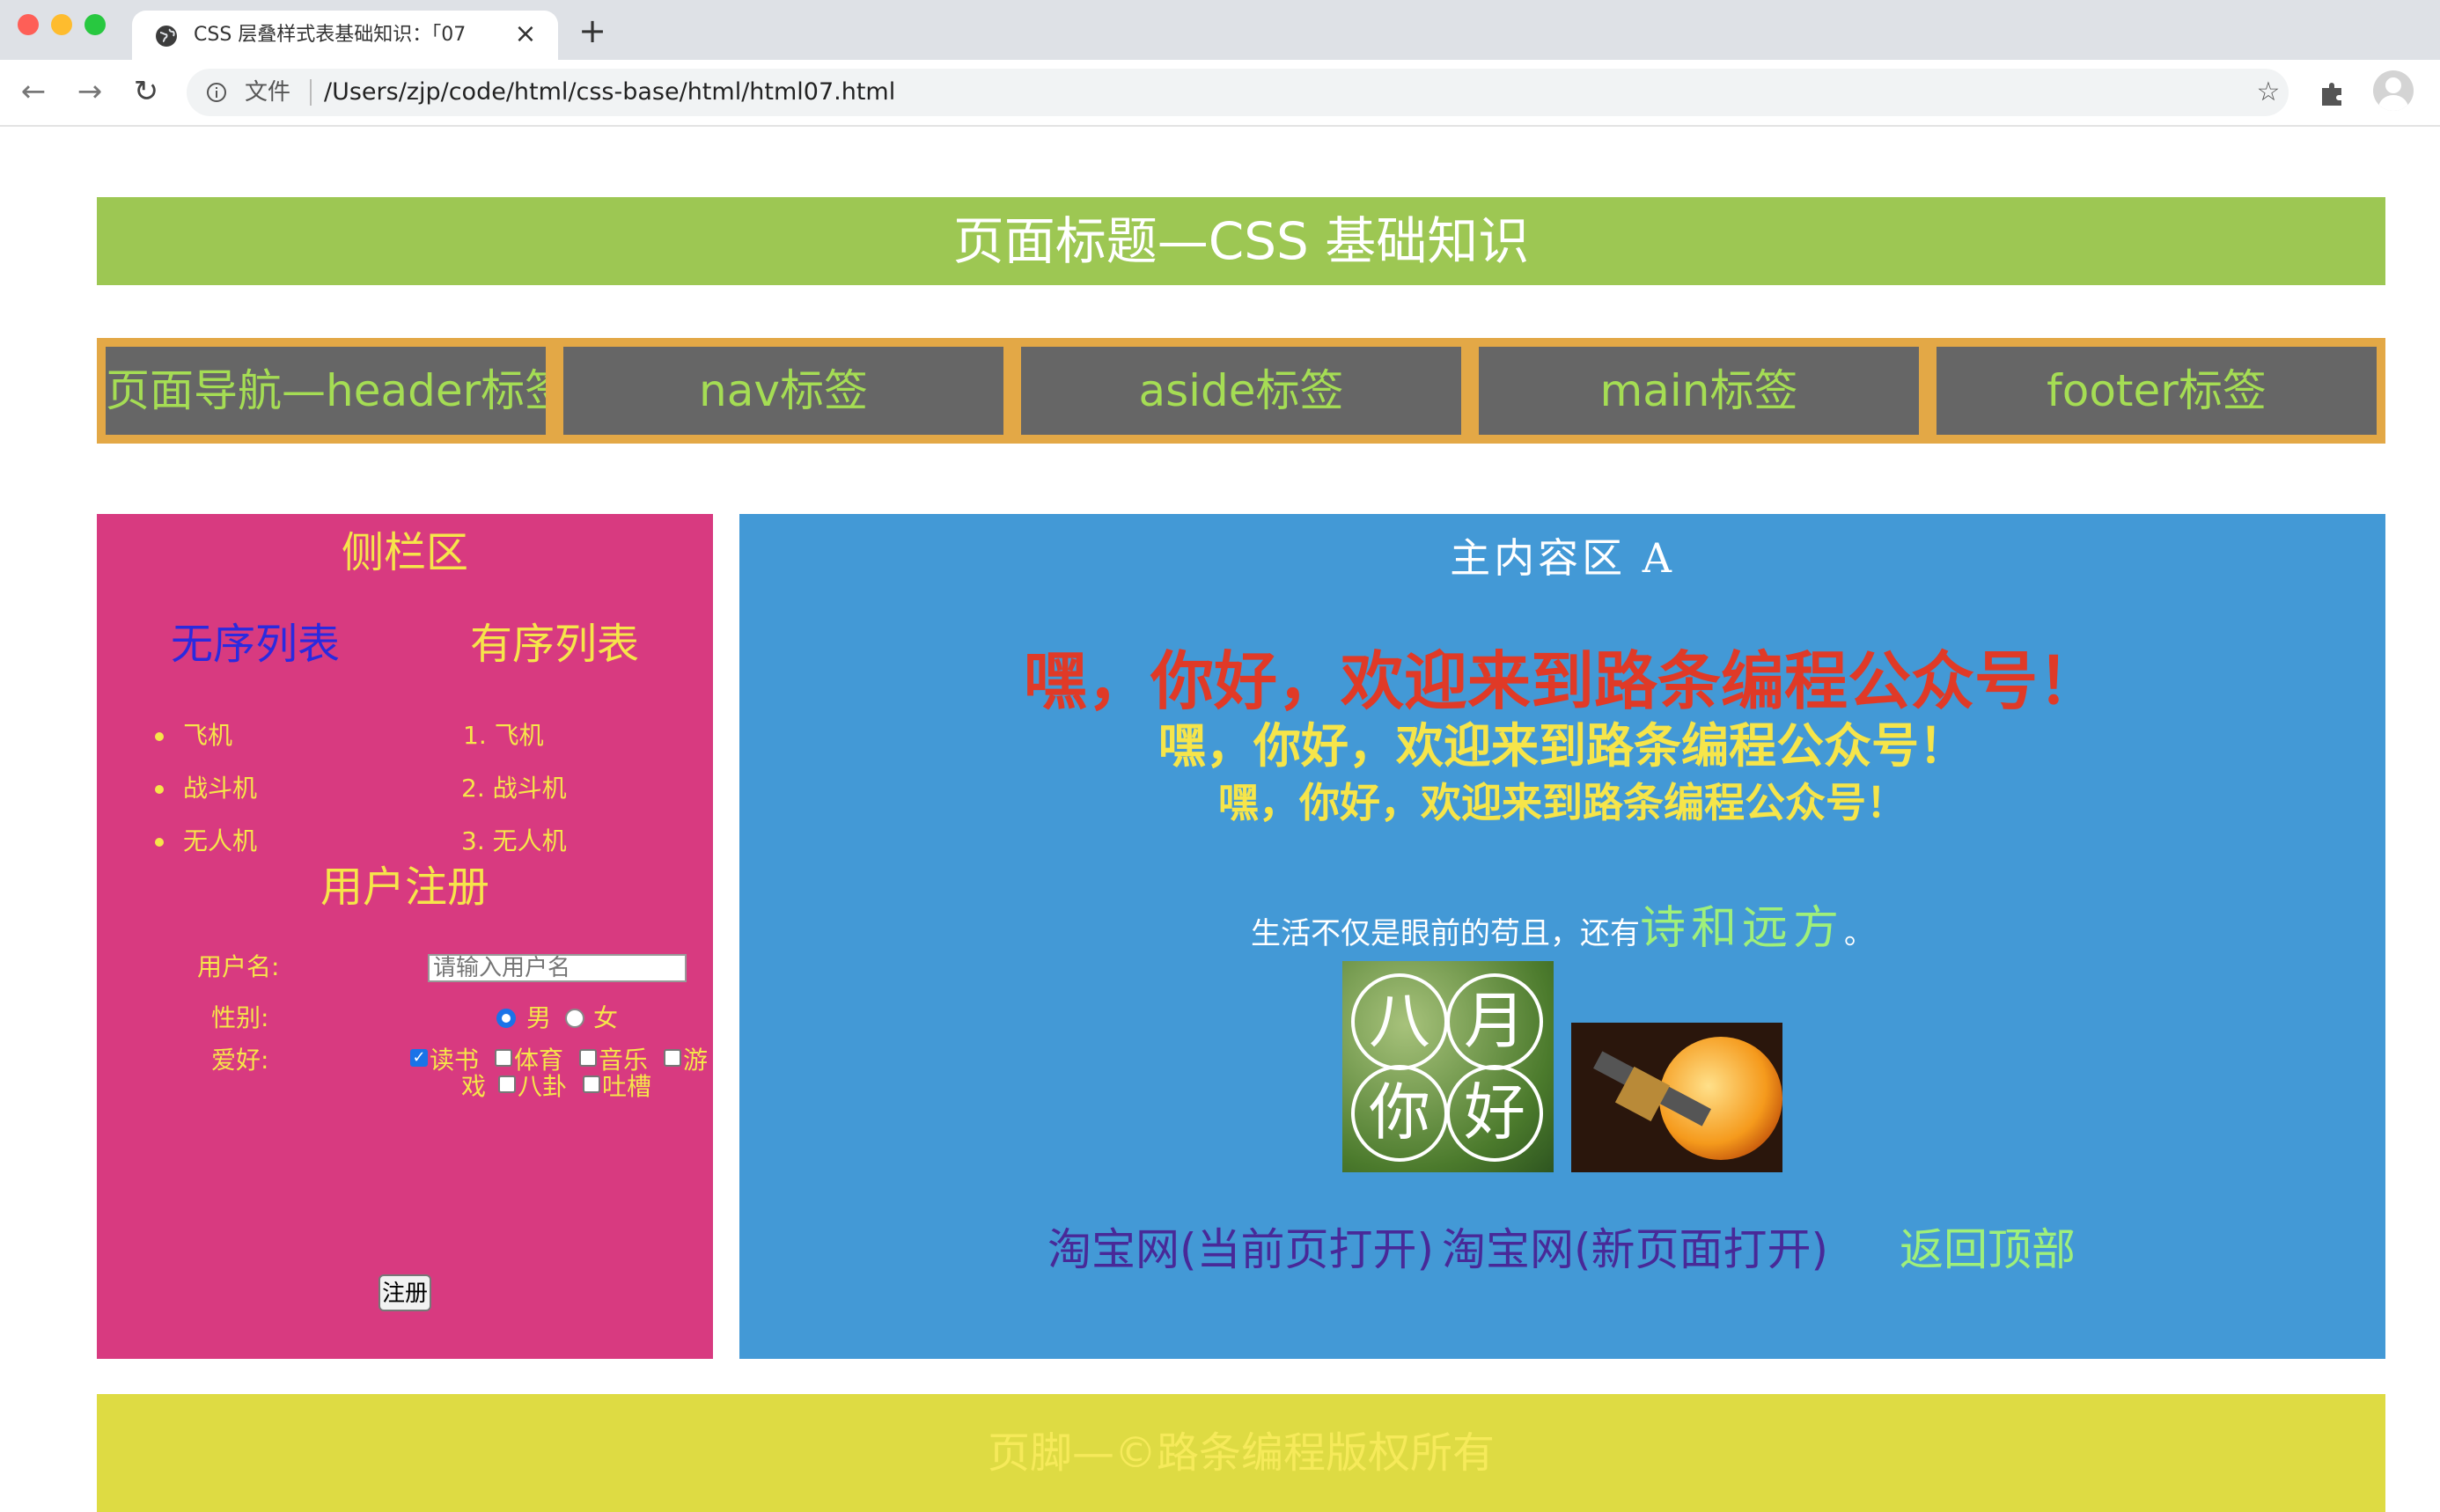 This screenshot has width=2440, height=1512. Describe the element at coordinates (404, 887) in the screenshot. I see `register-title: 用户注册` at that location.